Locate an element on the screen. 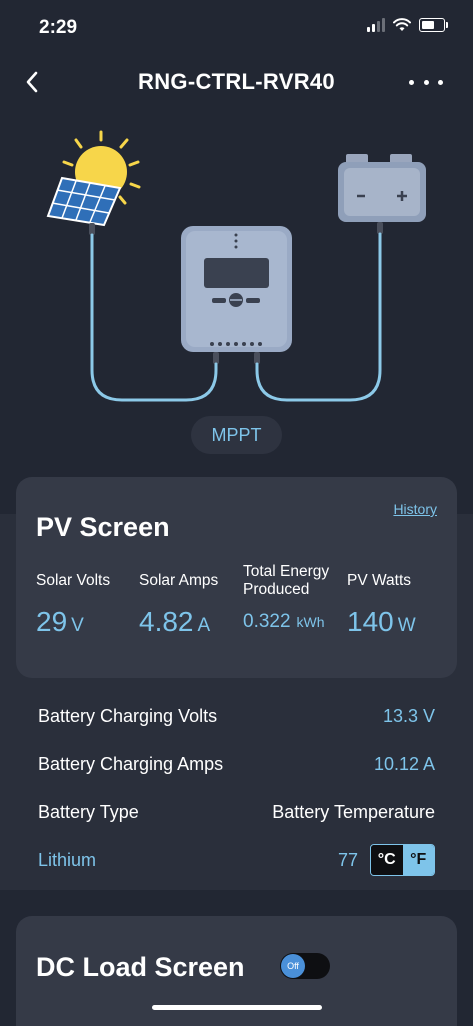  dc-load-title: DC Load Screen is located at coordinates (140, 967).